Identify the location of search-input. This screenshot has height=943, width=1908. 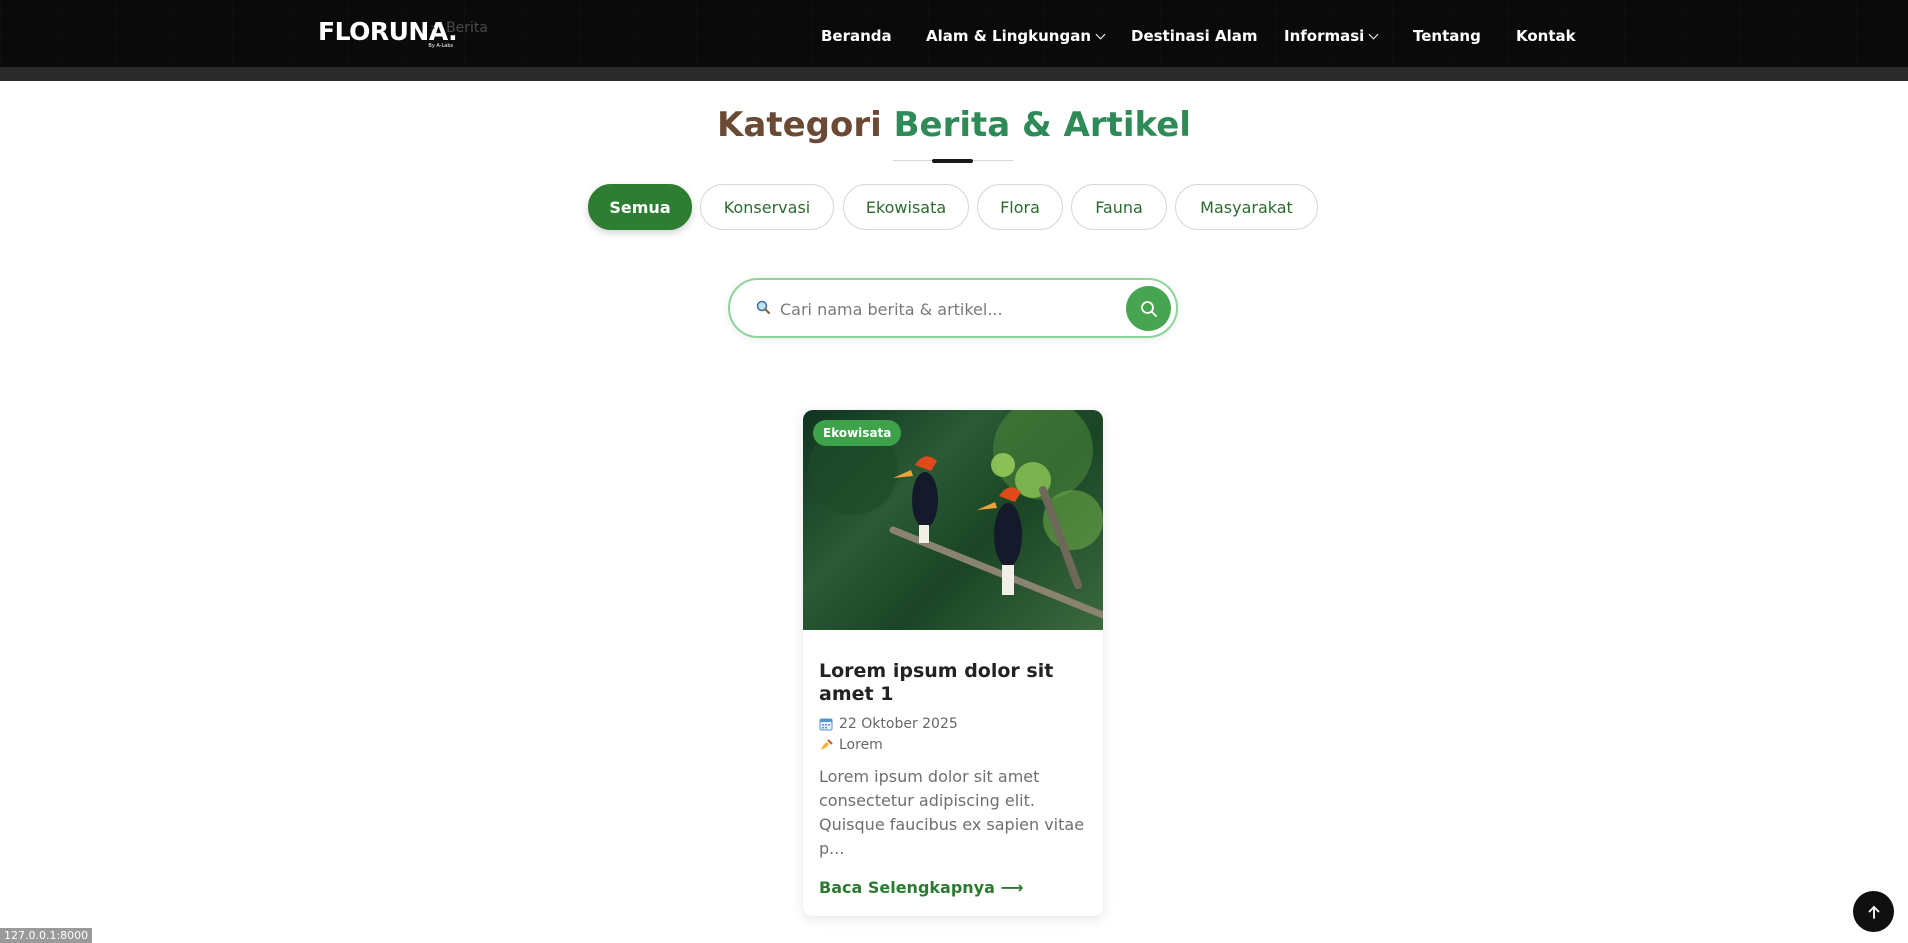
(930, 309).